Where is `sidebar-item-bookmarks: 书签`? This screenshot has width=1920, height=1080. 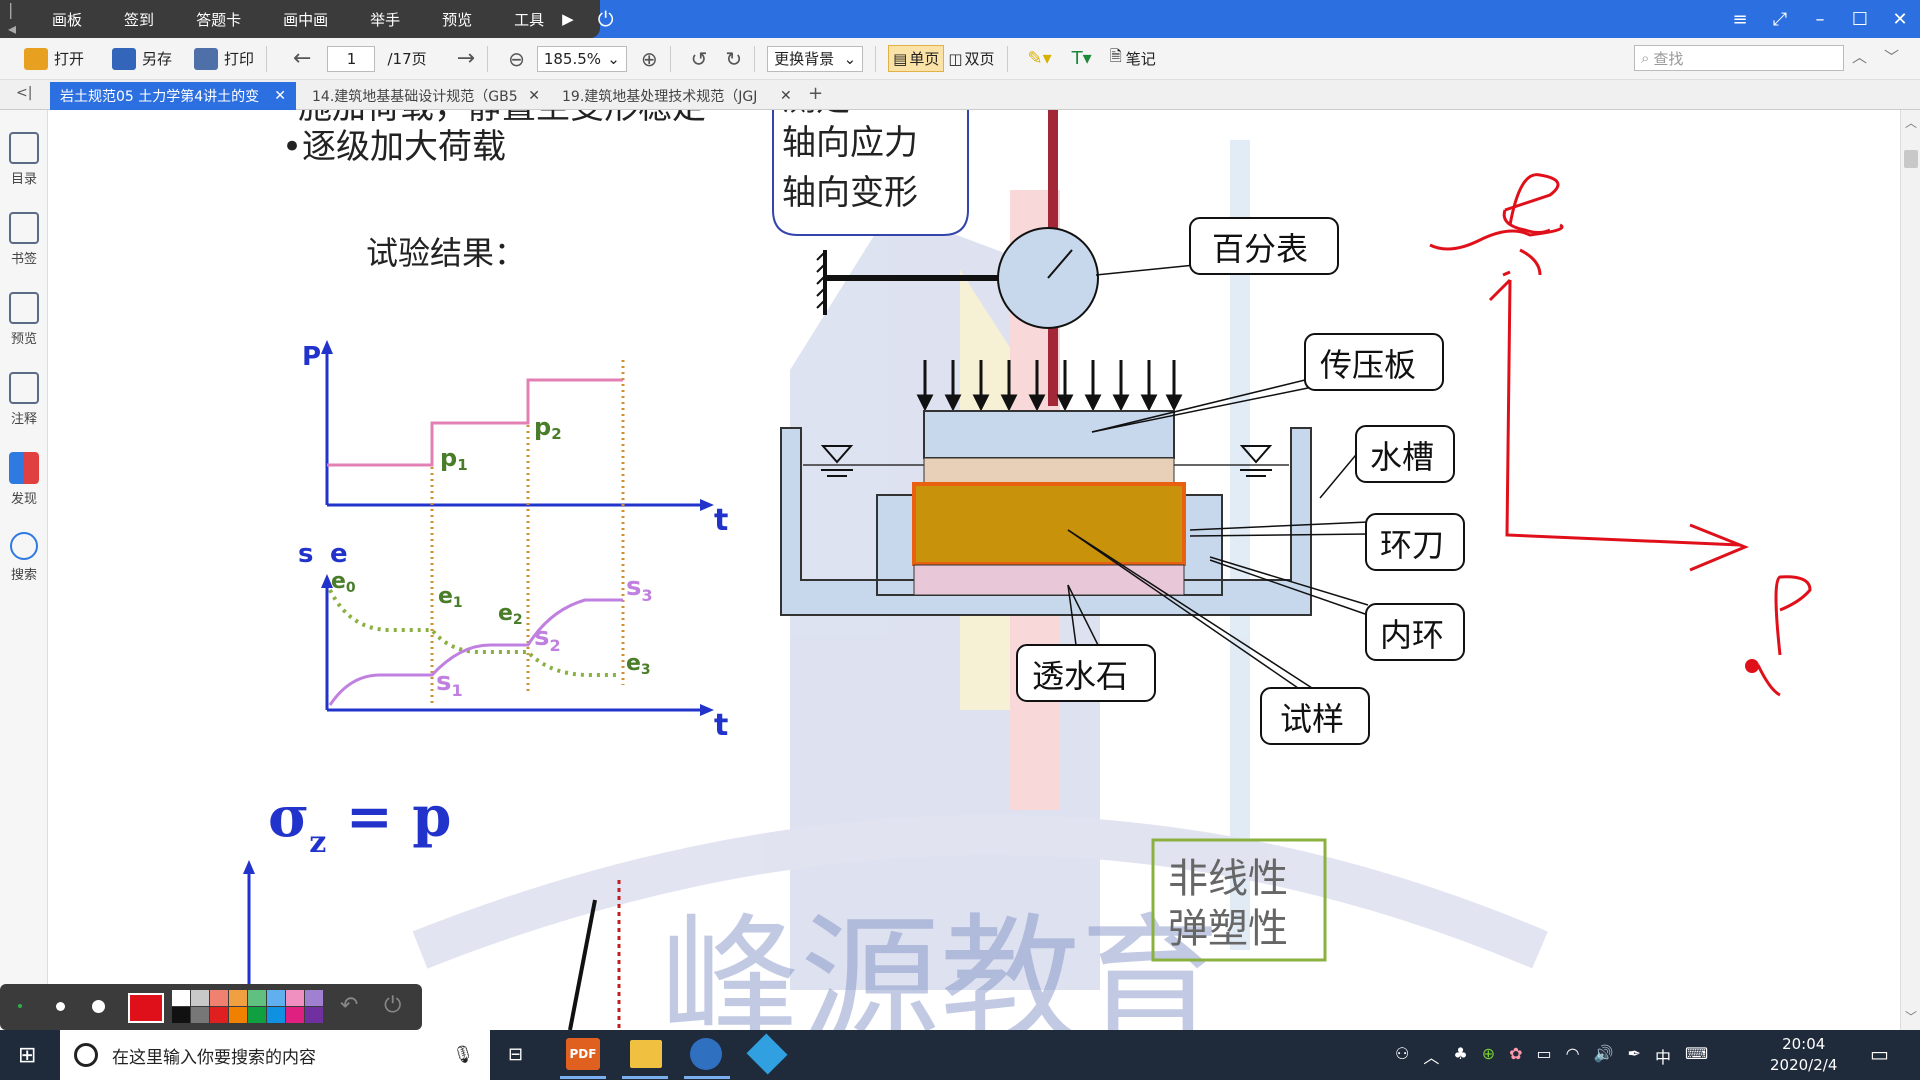
sidebar-item-bookmarks: 书签 is located at coordinates (24, 239).